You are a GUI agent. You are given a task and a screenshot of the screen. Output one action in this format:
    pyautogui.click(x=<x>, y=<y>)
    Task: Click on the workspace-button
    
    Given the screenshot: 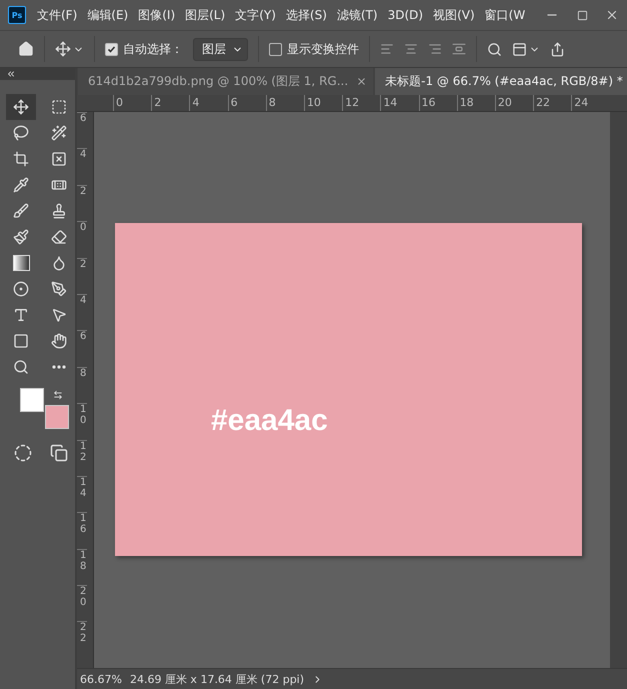 What is the action you would take?
    pyautogui.click(x=526, y=49)
    